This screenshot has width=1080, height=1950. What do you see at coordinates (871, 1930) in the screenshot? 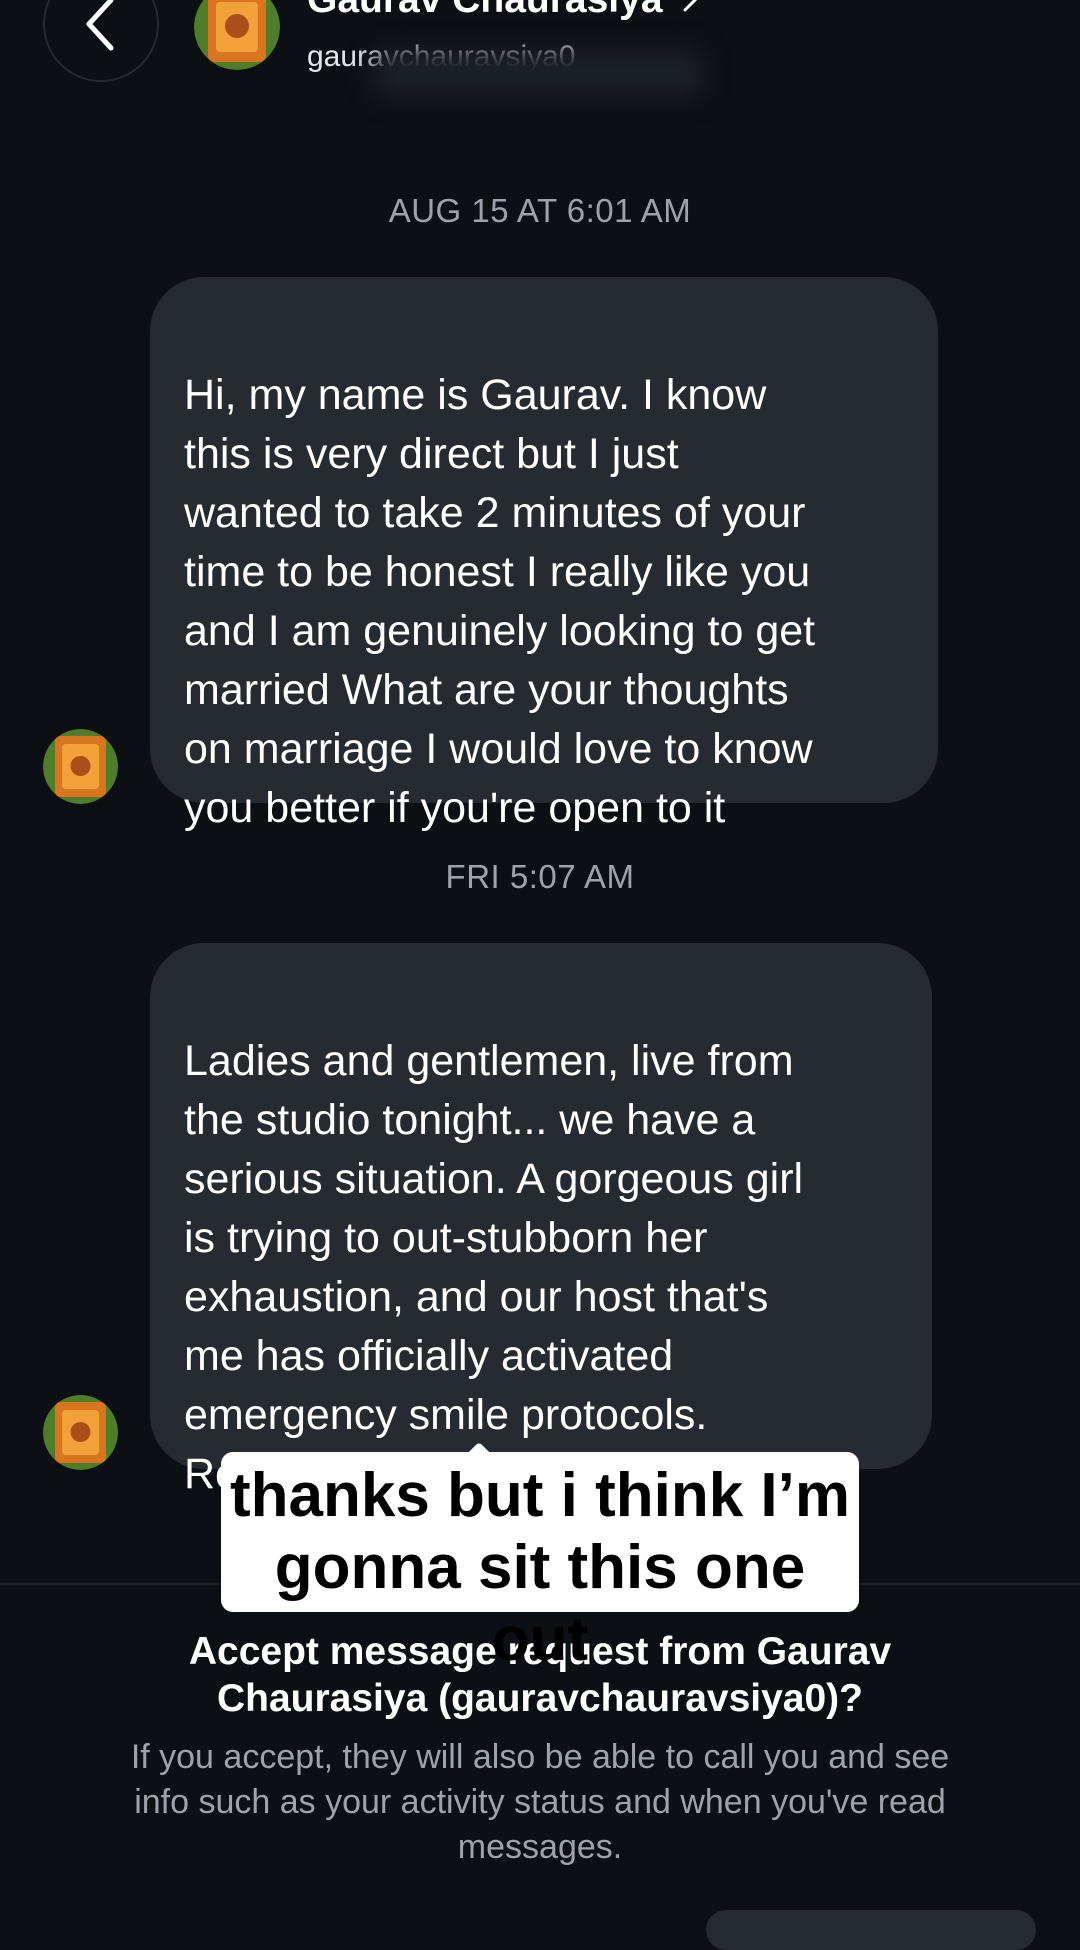
I see `action-button` at bounding box center [871, 1930].